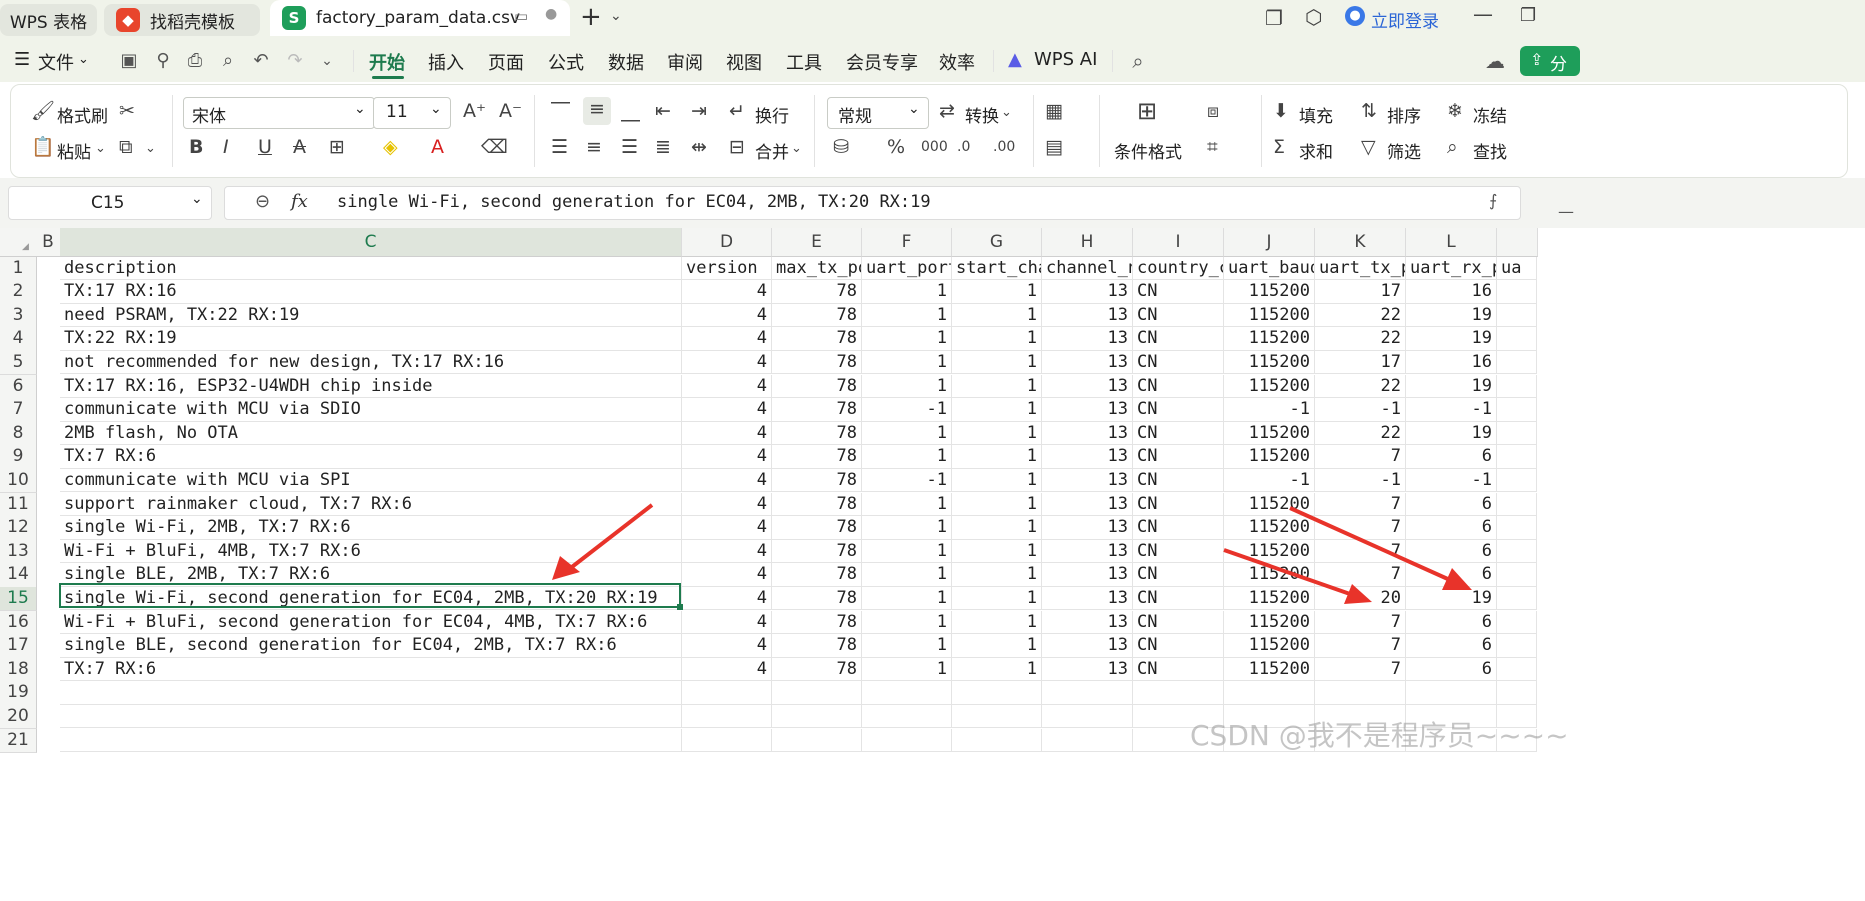 The image size is (1865, 901). I want to click on font-size-select: 11 ⌄, so click(412, 113).